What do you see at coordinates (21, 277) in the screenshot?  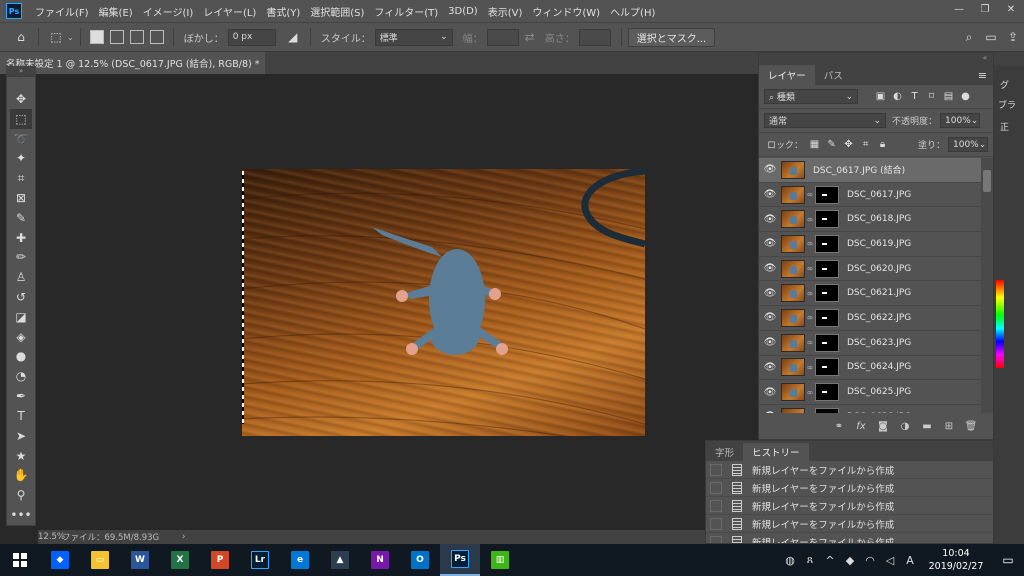 I see `clone-stamp-tool-icon: ♙` at bounding box center [21, 277].